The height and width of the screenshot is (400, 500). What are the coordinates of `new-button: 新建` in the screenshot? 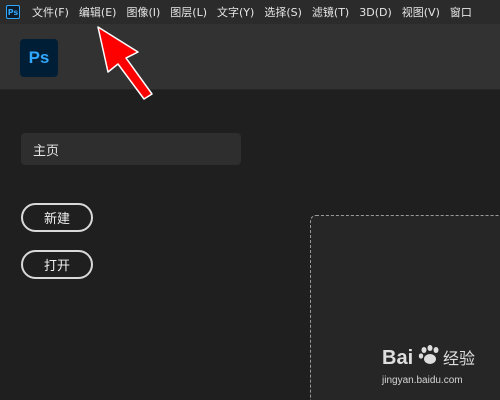 It's located at (57, 217).